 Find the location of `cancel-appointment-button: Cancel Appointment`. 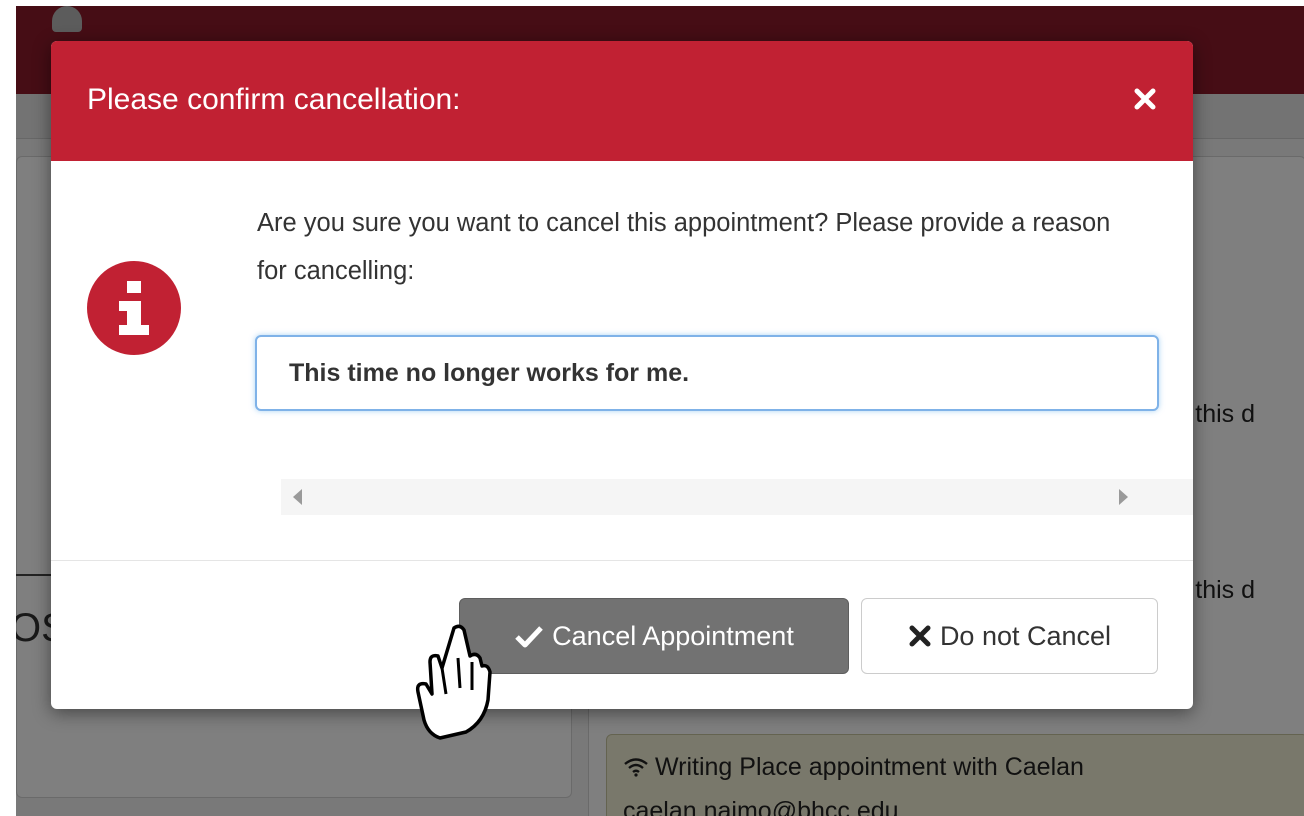

cancel-appointment-button: Cancel Appointment is located at coordinates (654, 636).